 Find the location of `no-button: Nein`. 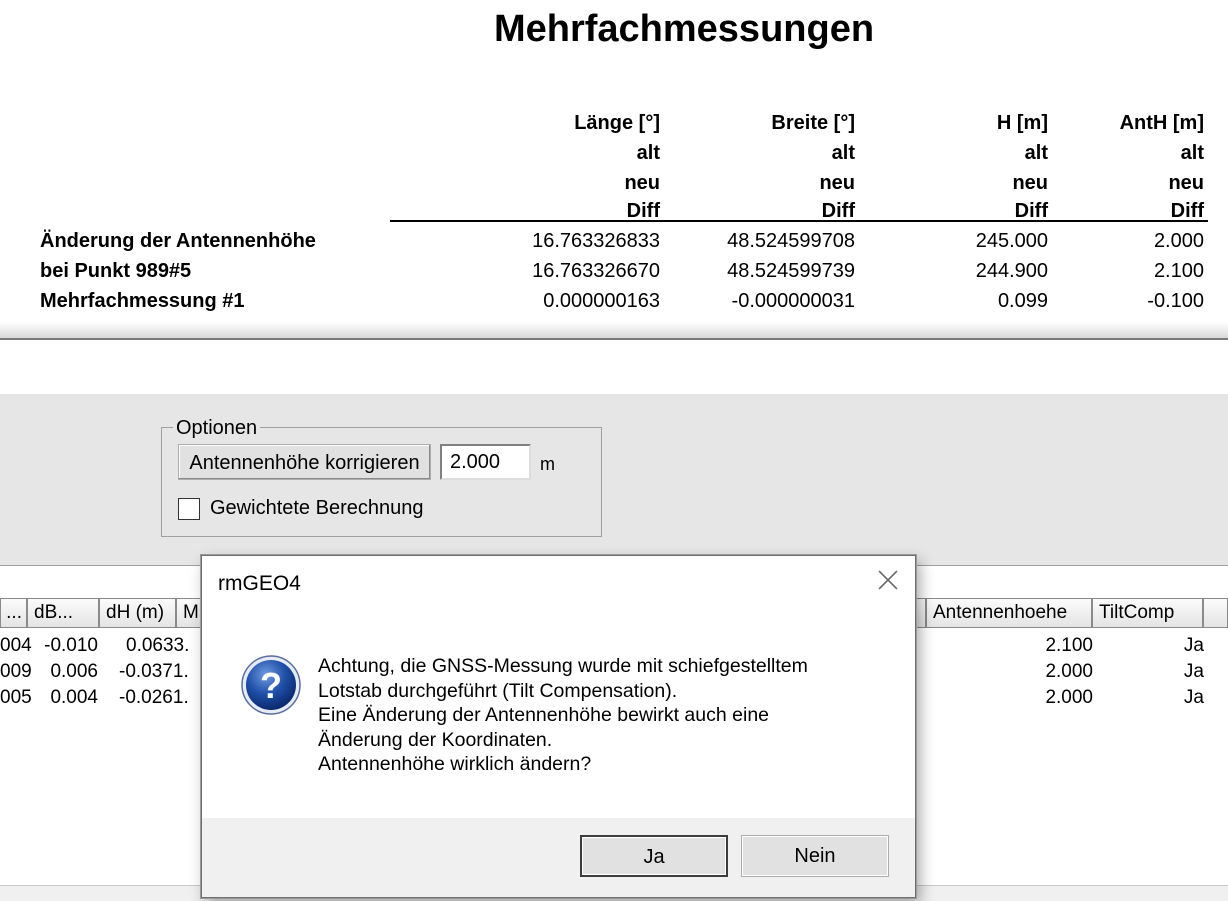

no-button: Nein is located at coordinates (815, 856).